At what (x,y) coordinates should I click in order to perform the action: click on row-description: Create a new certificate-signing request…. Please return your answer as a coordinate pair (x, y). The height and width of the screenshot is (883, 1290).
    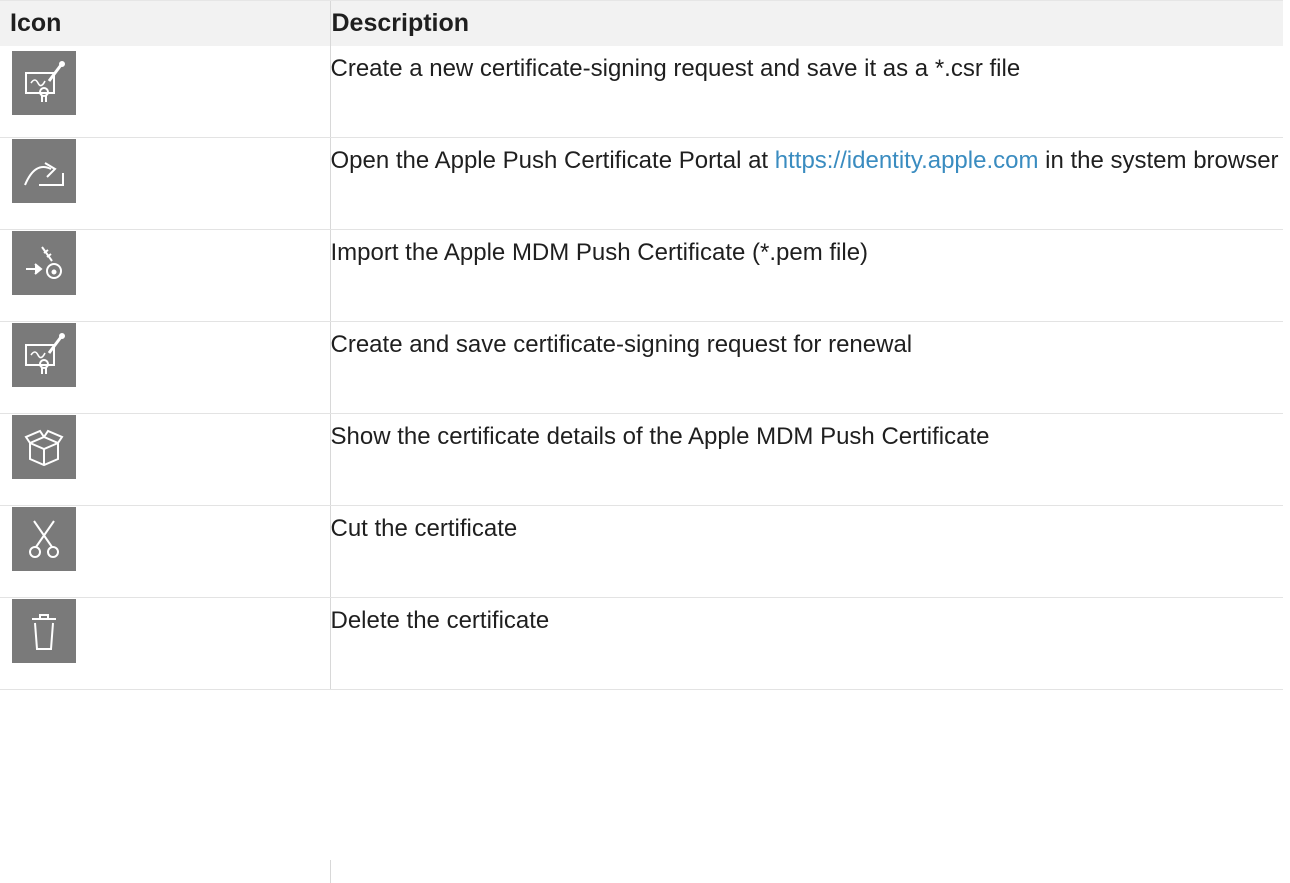
    Looking at the image, I should click on (806, 92).